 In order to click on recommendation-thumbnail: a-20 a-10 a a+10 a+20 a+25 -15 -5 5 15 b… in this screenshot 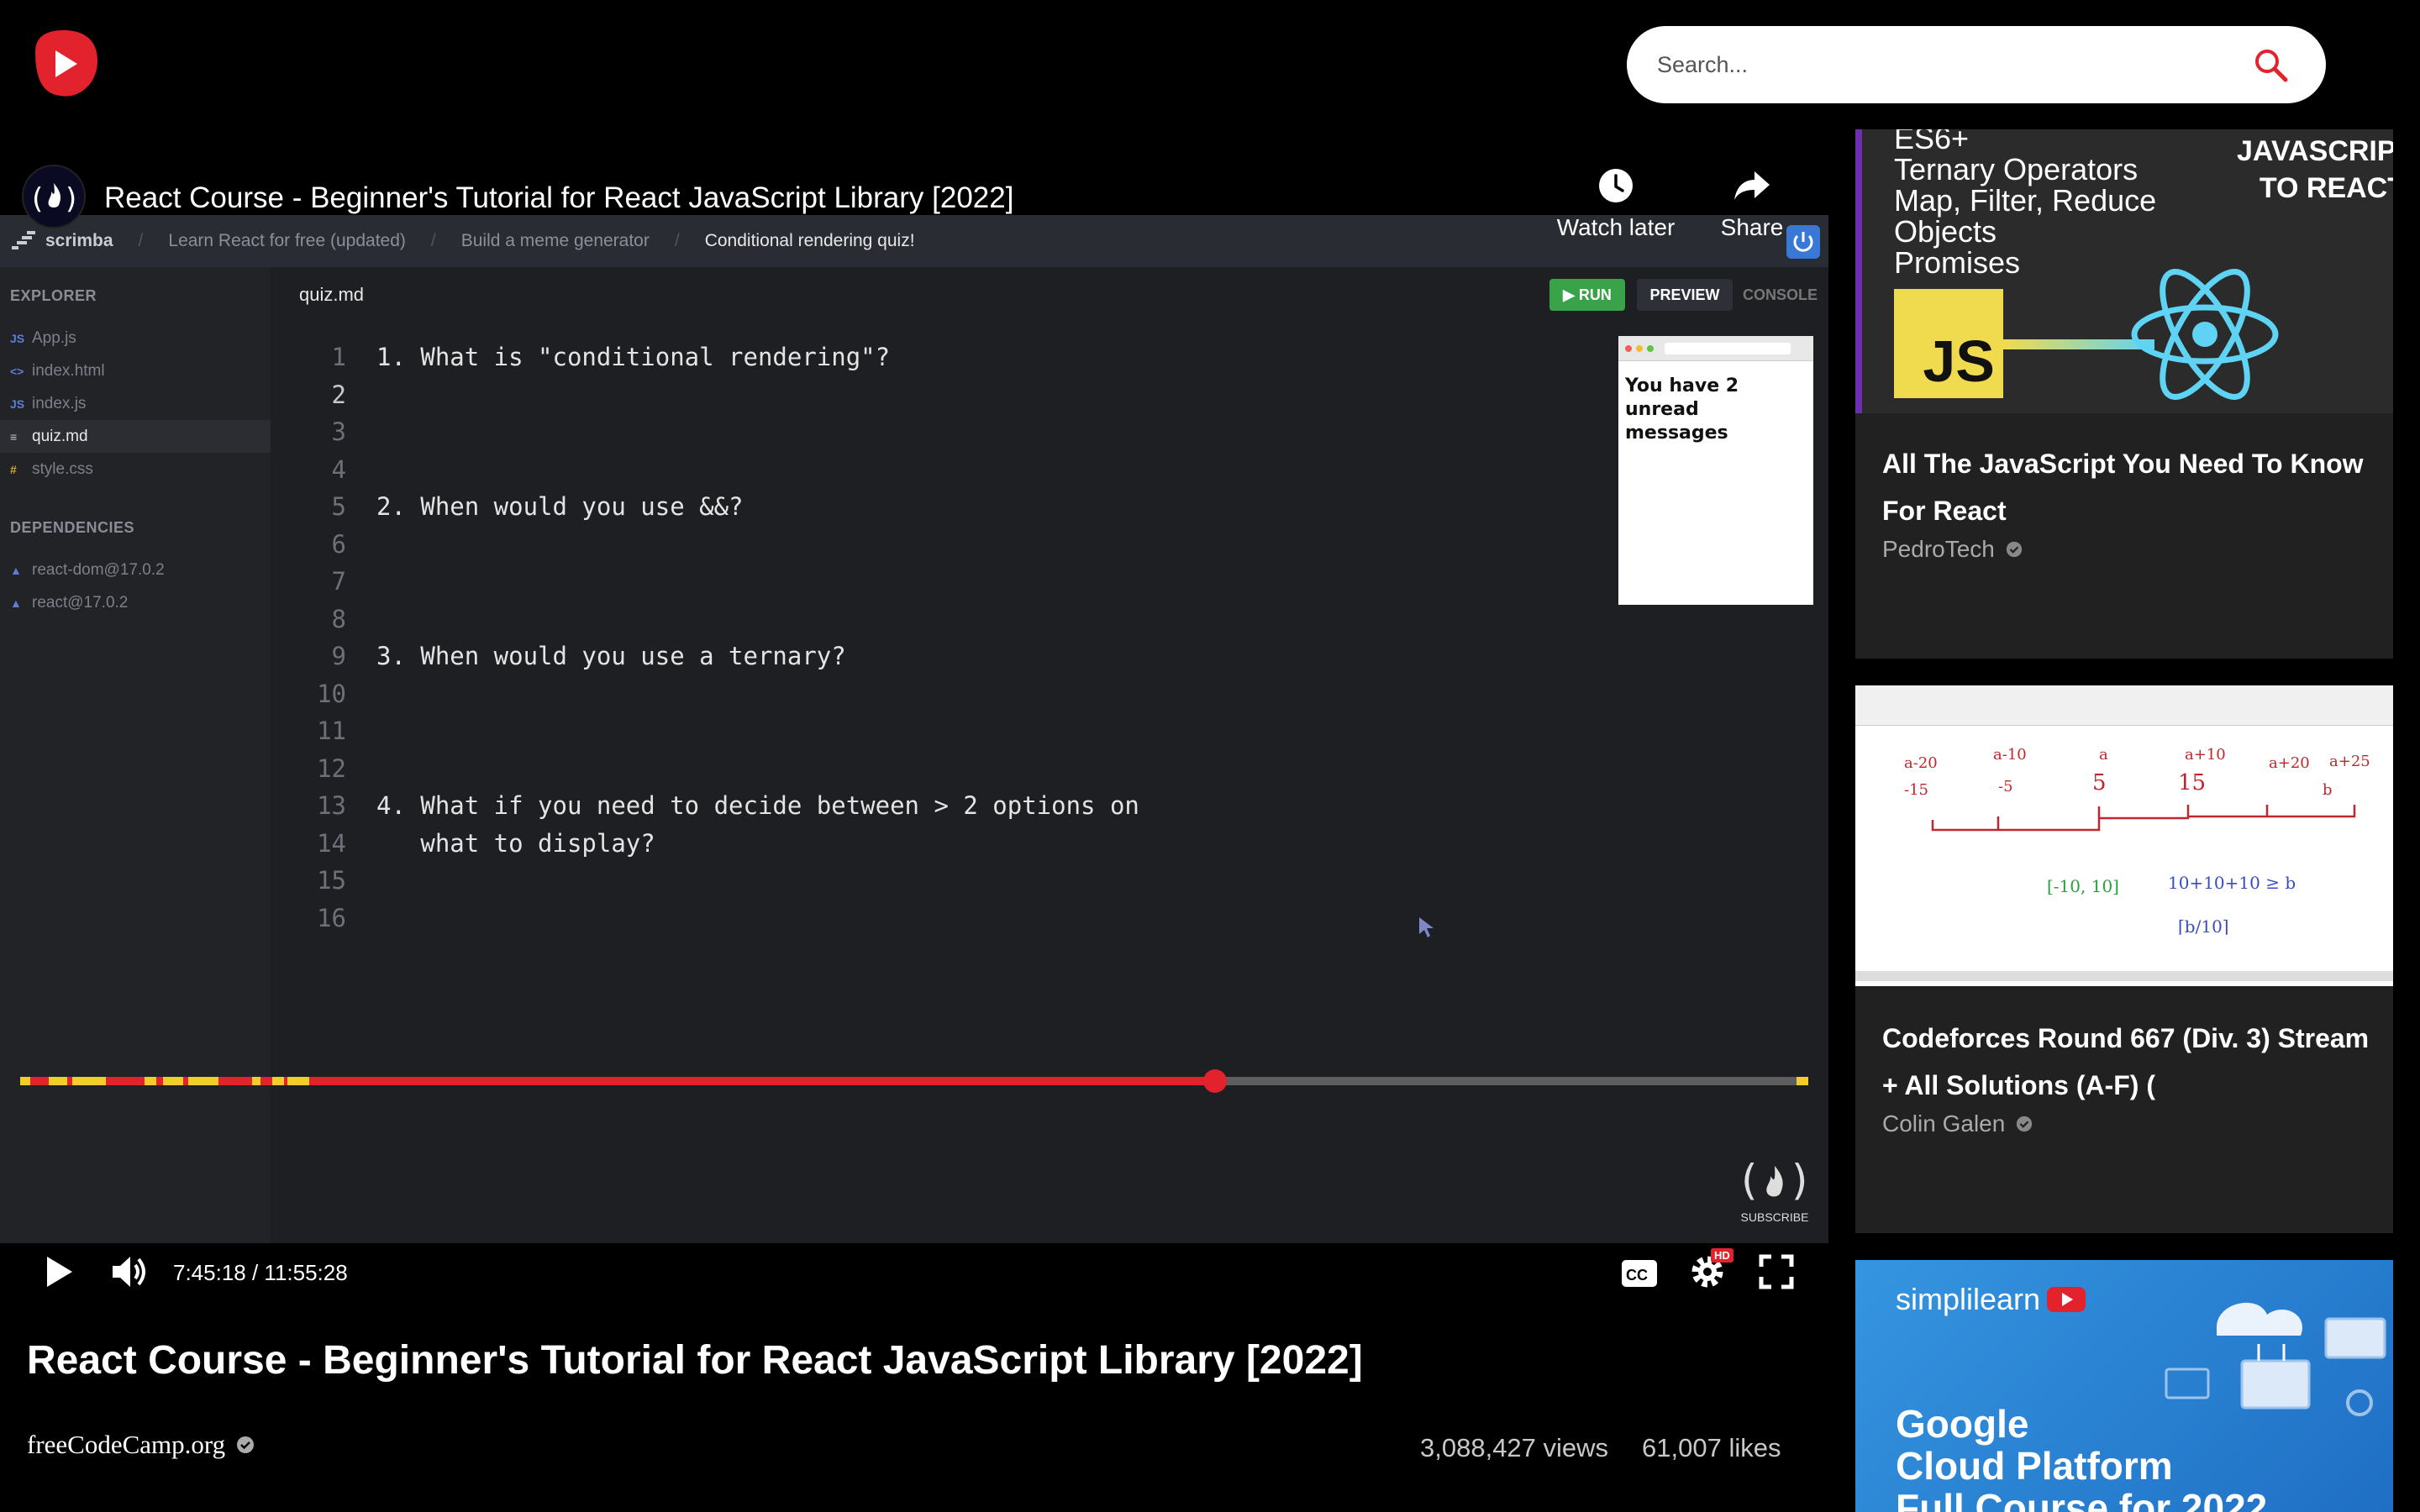, I will do `click(2124, 835)`.